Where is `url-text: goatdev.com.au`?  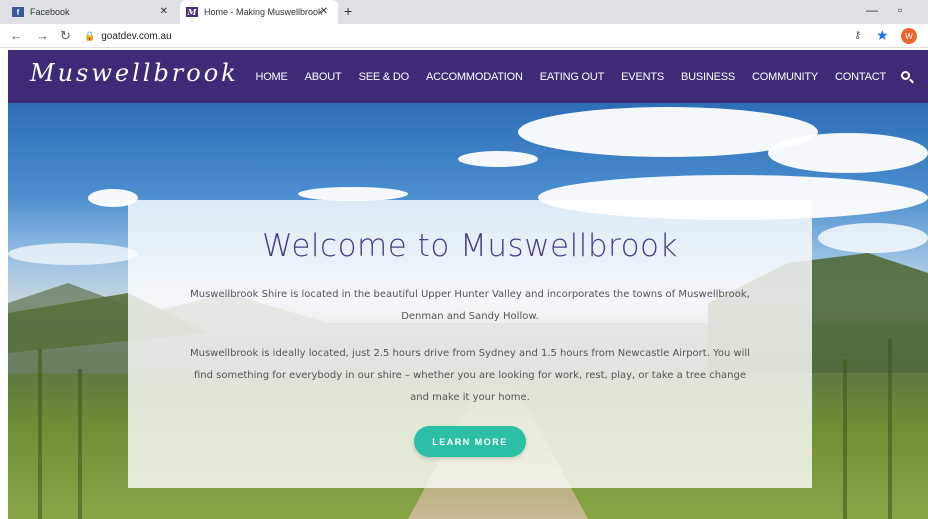
url-text: goatdev.com.au is located at coordinates (136, 36).